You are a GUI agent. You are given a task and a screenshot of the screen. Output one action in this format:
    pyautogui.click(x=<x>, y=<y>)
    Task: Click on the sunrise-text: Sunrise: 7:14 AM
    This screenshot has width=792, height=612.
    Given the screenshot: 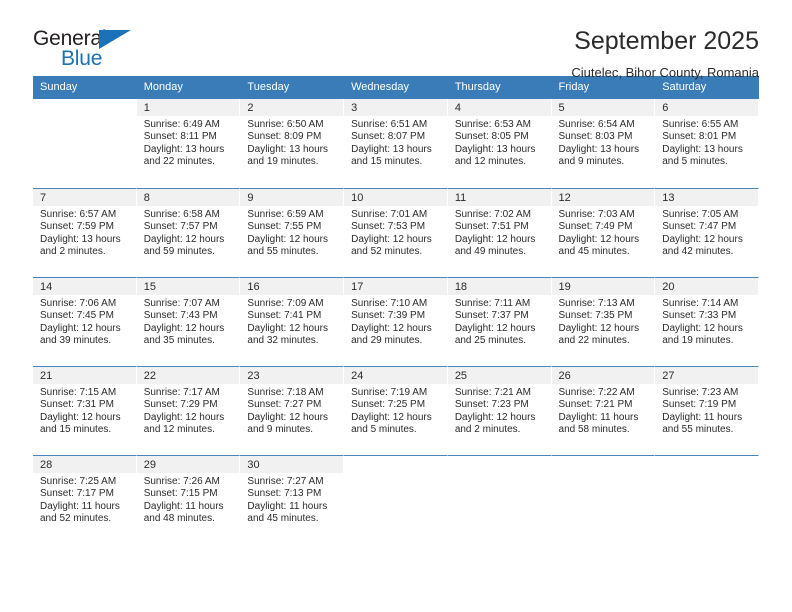 What is the action you would take?
    pyautogui.click(x=700, y=303)
    